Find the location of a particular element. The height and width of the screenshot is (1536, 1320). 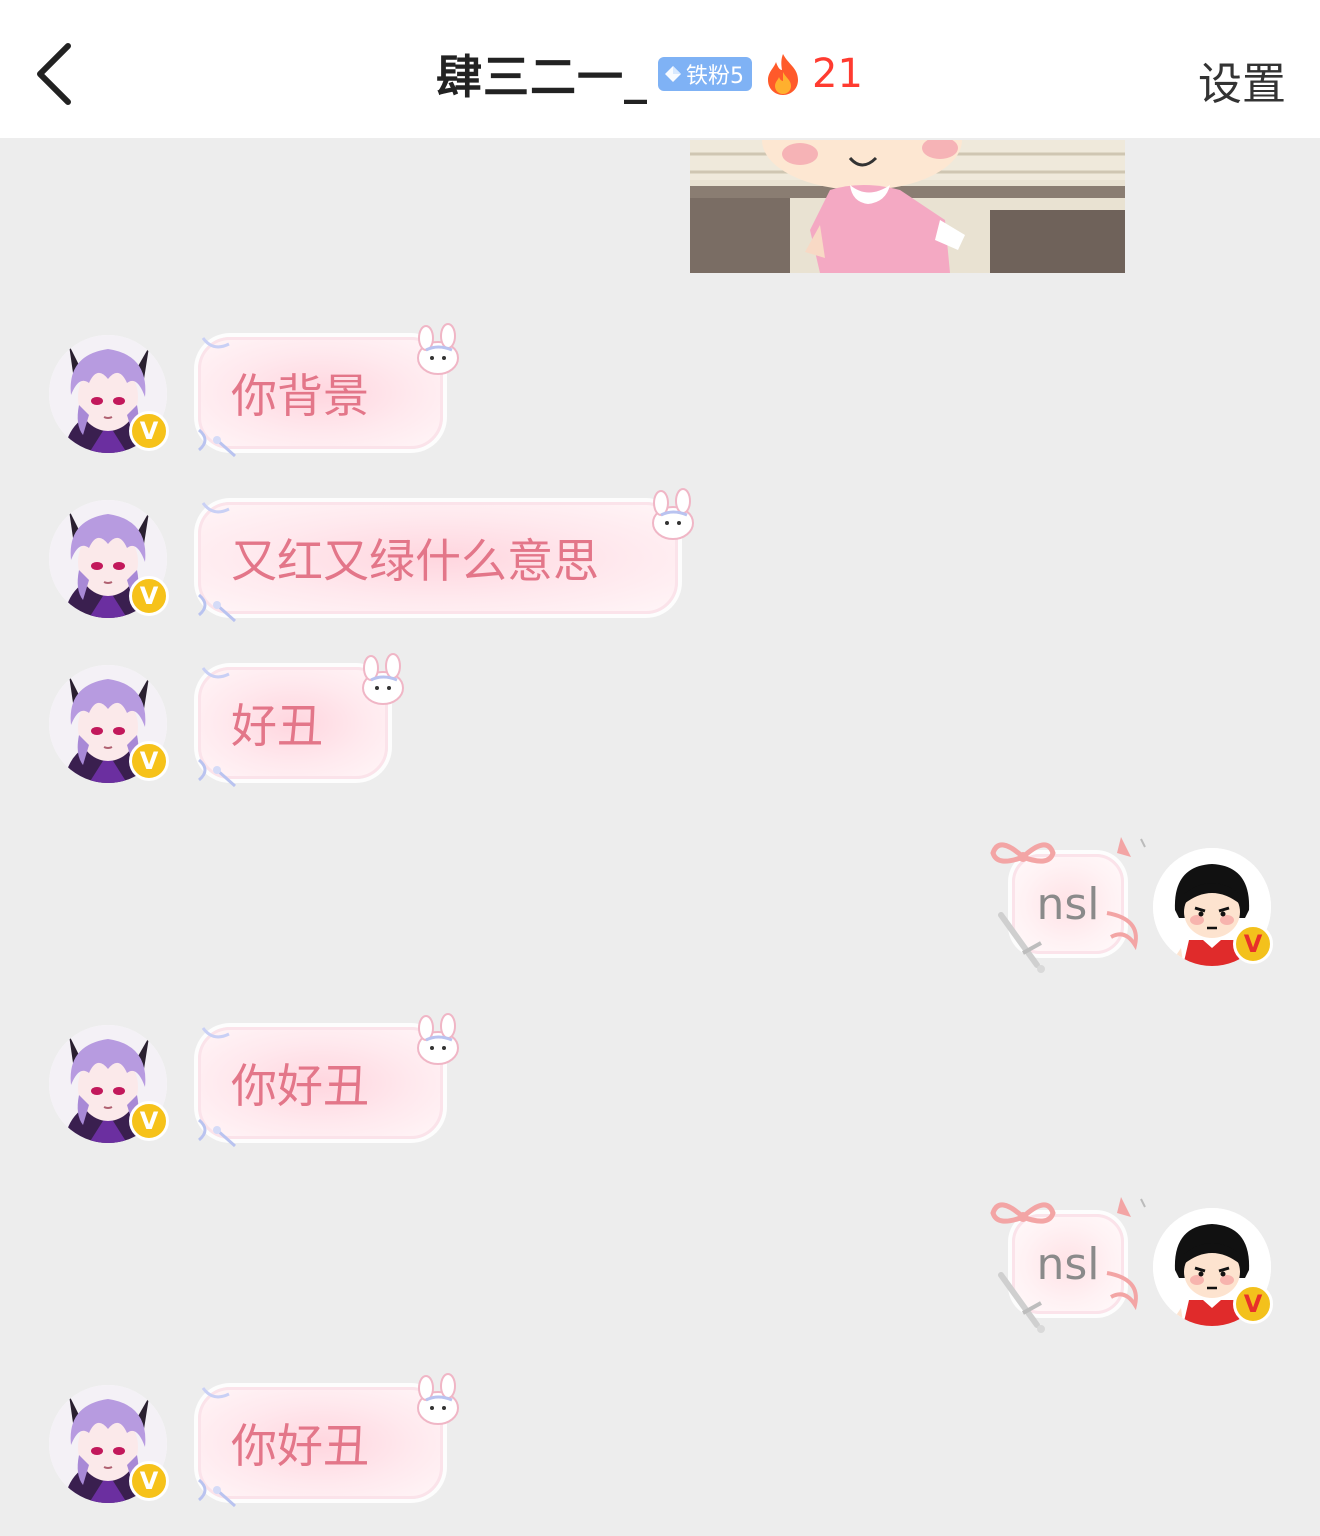

received-message-bubble: 好丑 is located at coordinates (300, 720).